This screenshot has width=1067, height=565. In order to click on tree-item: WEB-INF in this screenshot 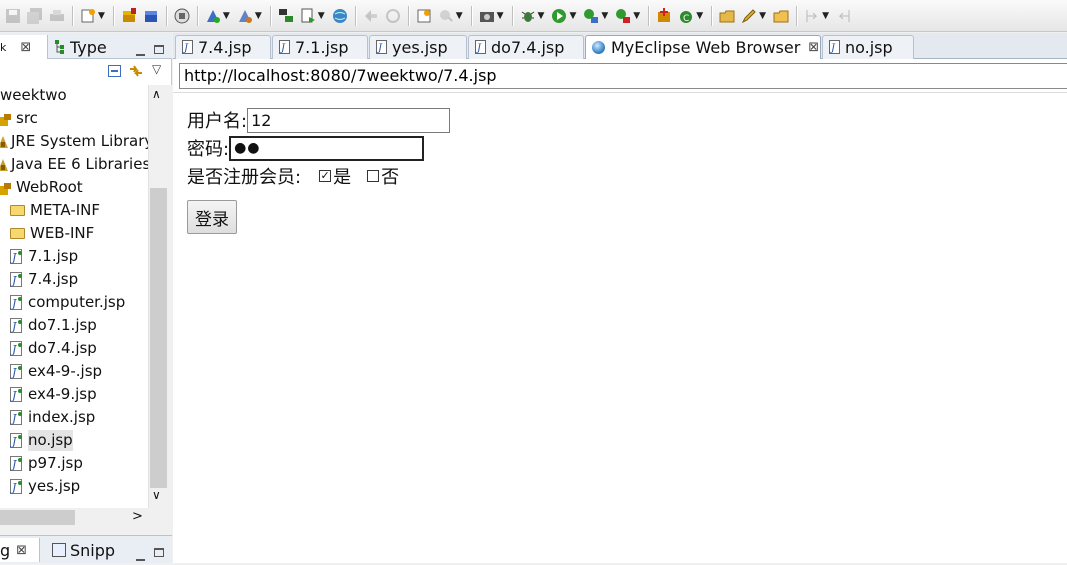, I will do `click(52, 233)`.